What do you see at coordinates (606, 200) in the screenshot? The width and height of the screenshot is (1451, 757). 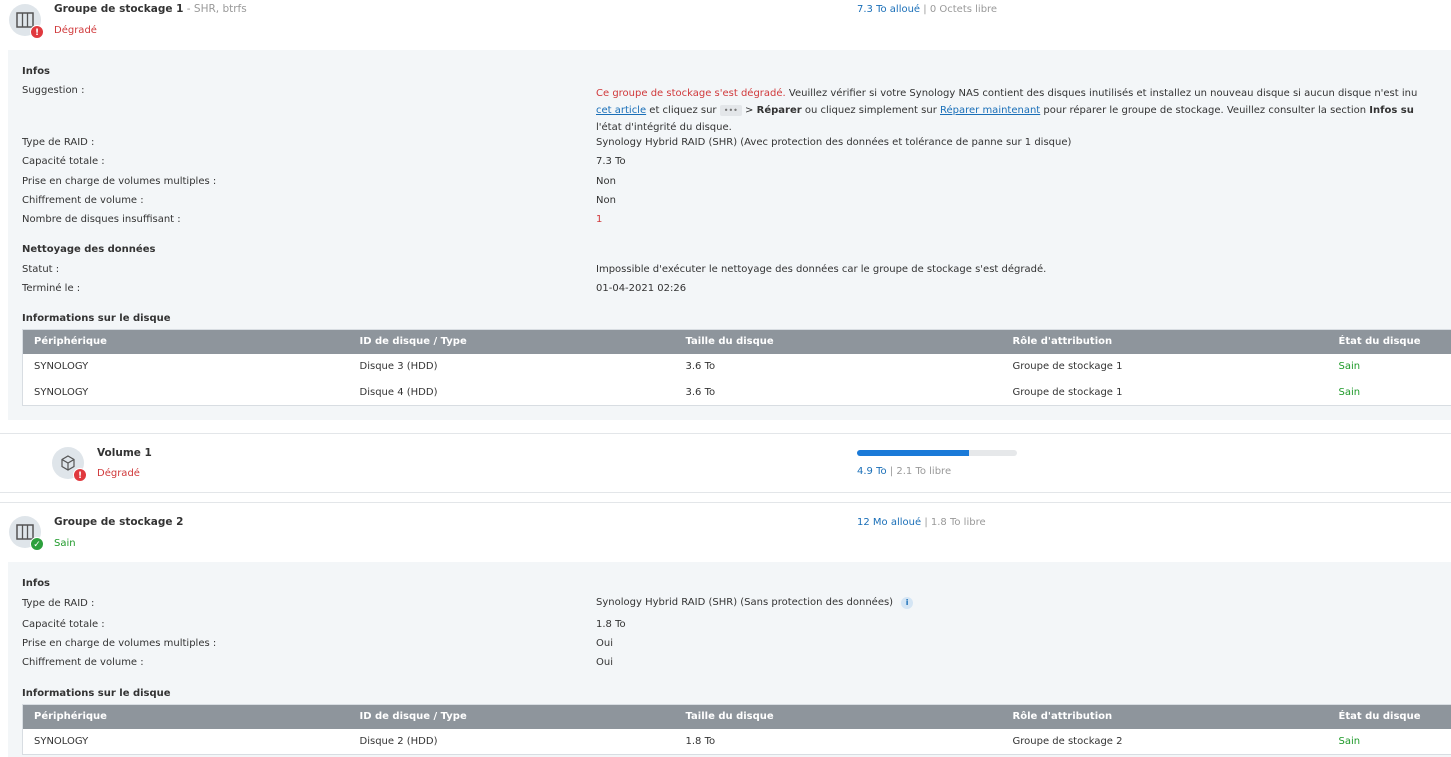 I see `encryption-value: Non` at bounding box center [606, 200].